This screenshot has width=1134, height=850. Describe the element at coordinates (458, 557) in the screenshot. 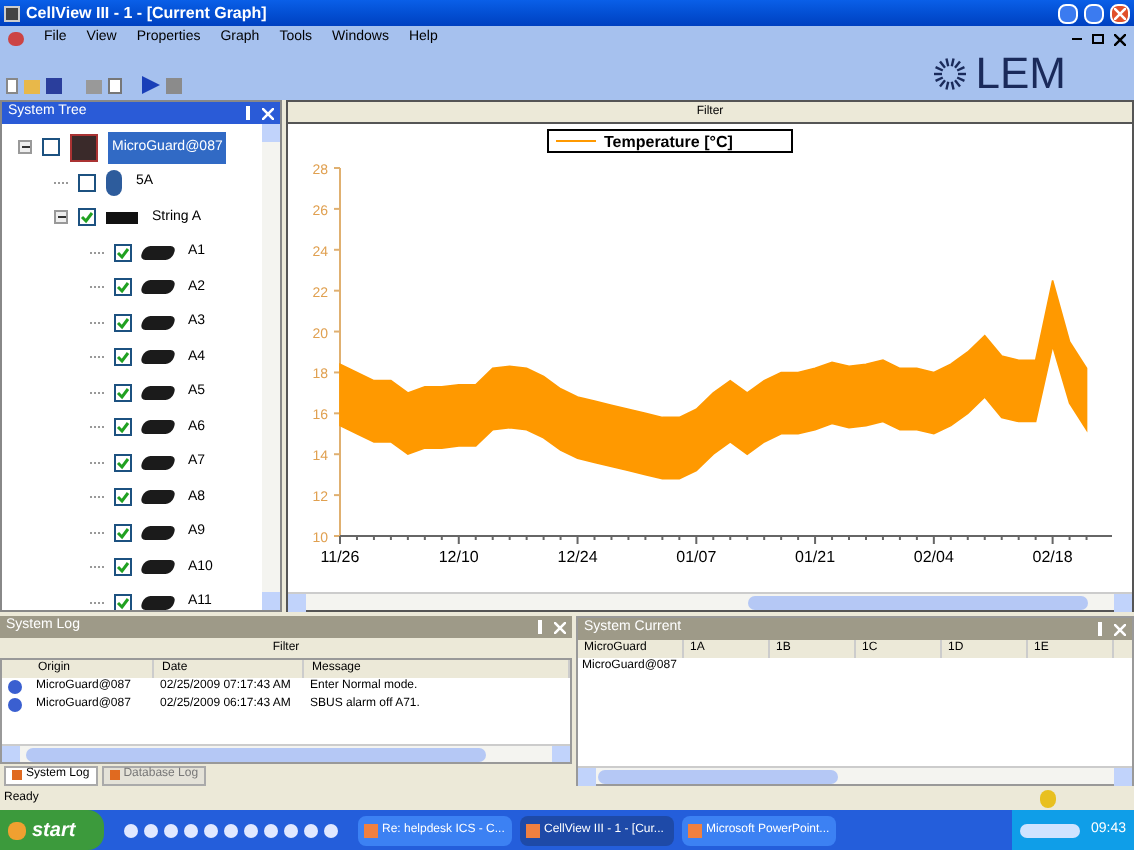

I see `x-tick-label: 12/10` at that location.